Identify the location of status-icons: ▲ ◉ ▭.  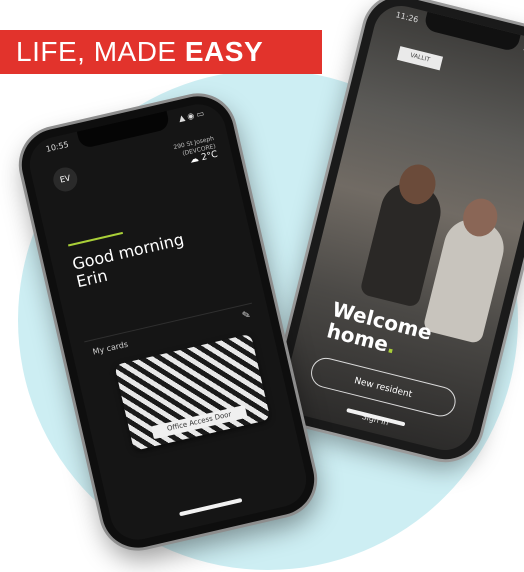
(191, 116).